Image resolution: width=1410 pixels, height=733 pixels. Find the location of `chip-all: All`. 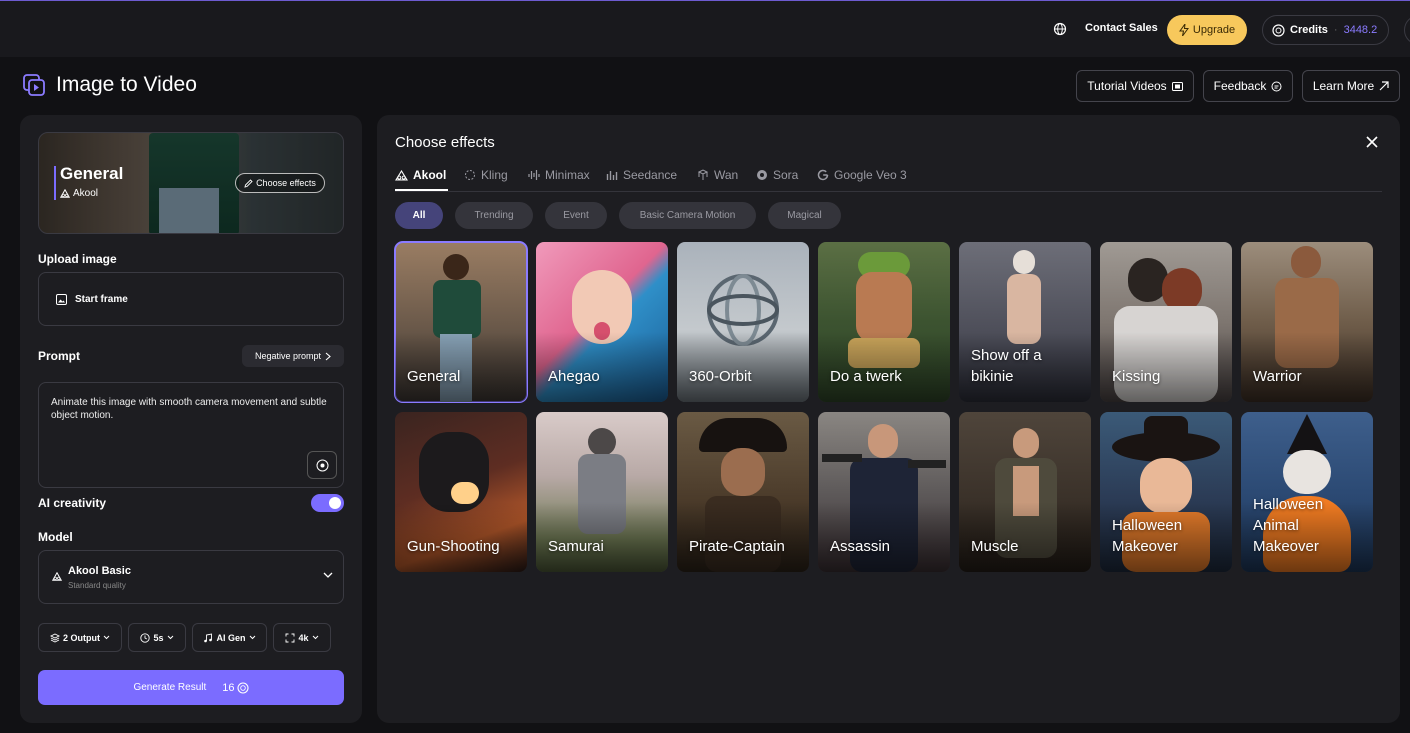

chip-all: All is located at coordinates (419, 215).